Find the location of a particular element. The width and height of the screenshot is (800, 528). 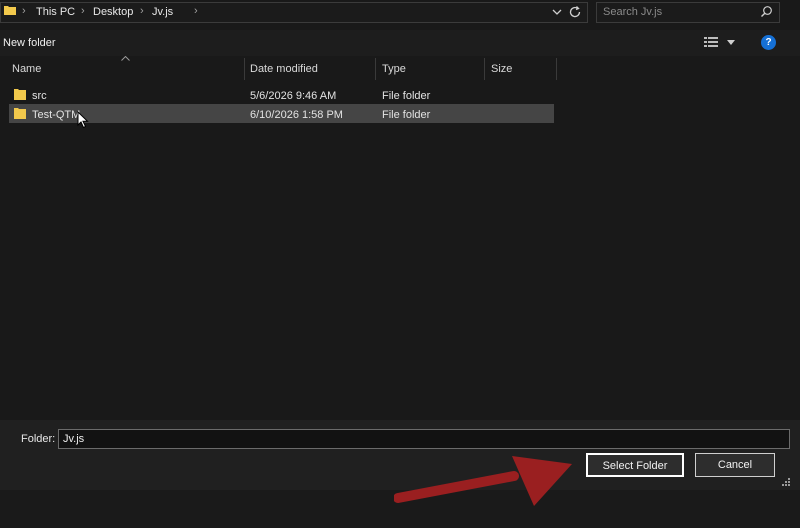

column-header-name: Name is located at coordinates (26, 69).